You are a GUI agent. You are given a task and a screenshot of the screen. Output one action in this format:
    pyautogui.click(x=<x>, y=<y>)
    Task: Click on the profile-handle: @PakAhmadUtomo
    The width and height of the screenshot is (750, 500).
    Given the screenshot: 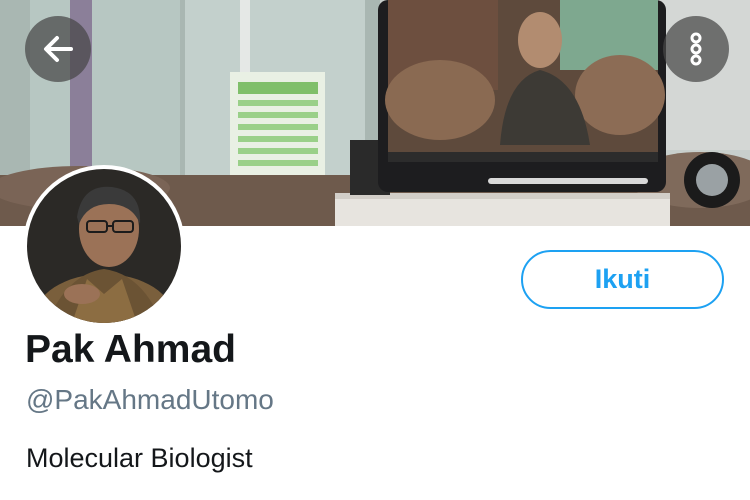 What is the action you would take?
    pyautogui.click(x=150, y=399)
    